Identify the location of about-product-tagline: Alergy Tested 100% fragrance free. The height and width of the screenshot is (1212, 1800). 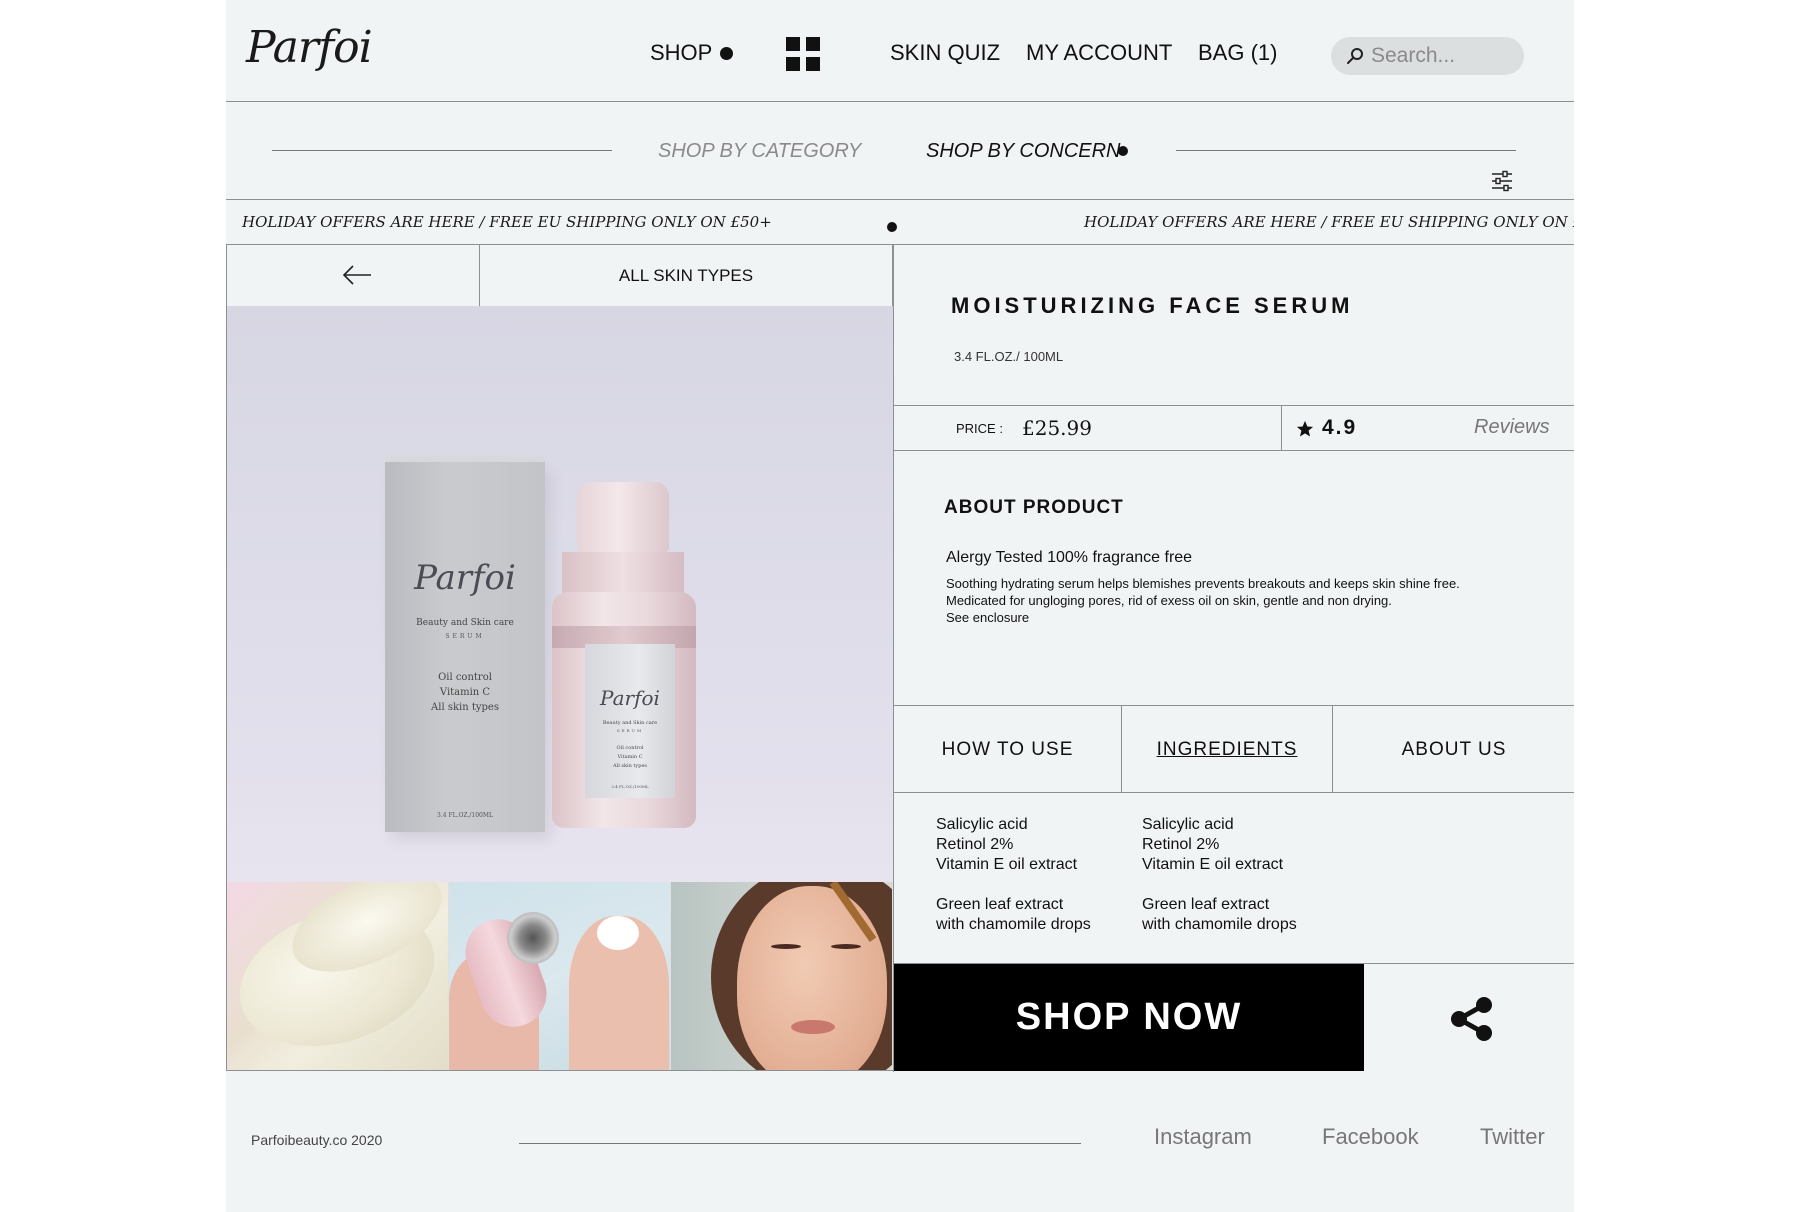
(1069, 557).